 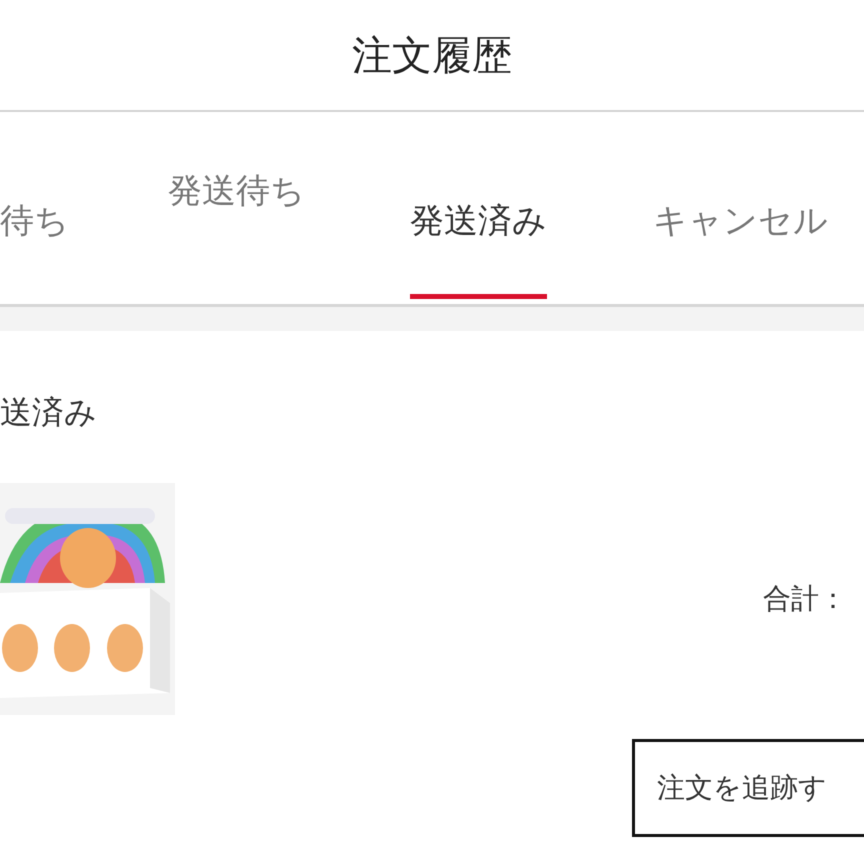 What do you see at coordinates (432, 56) in the screenshot?
I see `page-title: 注文履歴` at bounding box center [432, 56].